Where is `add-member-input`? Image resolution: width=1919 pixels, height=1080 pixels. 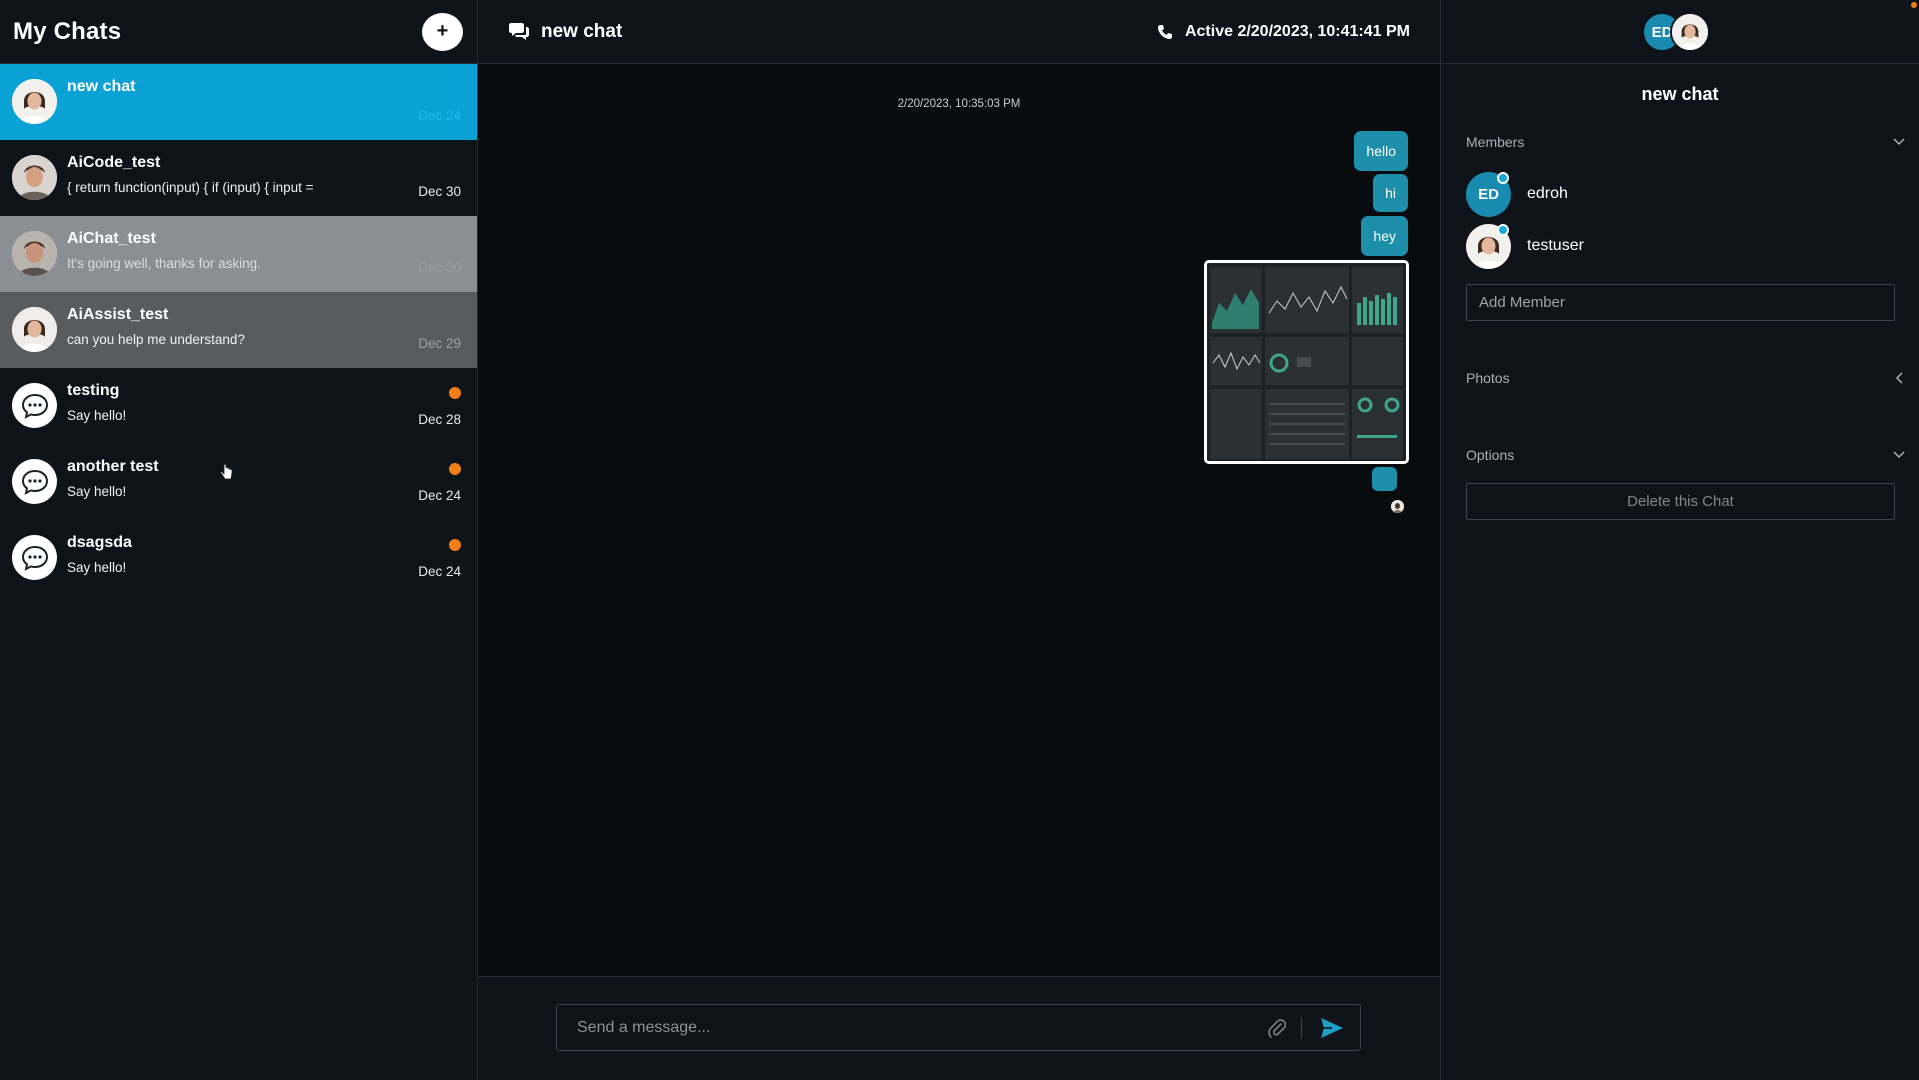
add-member-input is located at coordinates (1680, 302).